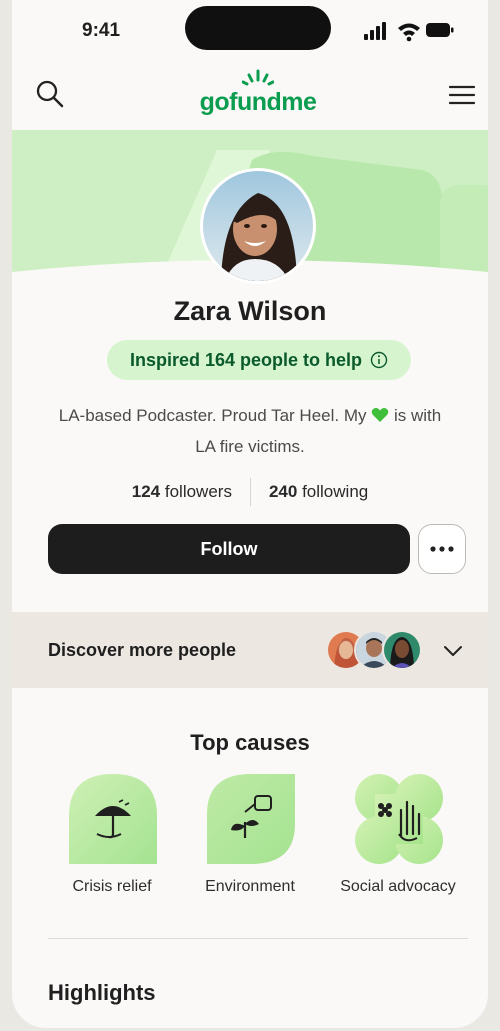 The width and height of the screenshot is (500, 1031). Describe the element at coordinates (250, 886) in the screenshot. I see `cause-label: Environment` at that location.